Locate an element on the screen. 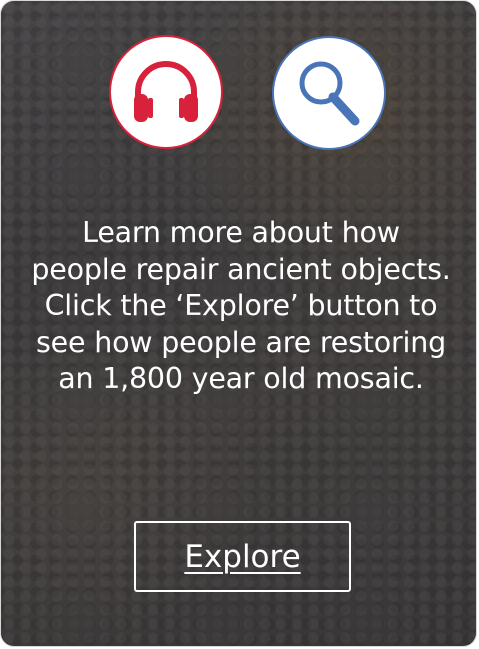  magnifier-icon is located at coordinates (329, 93).